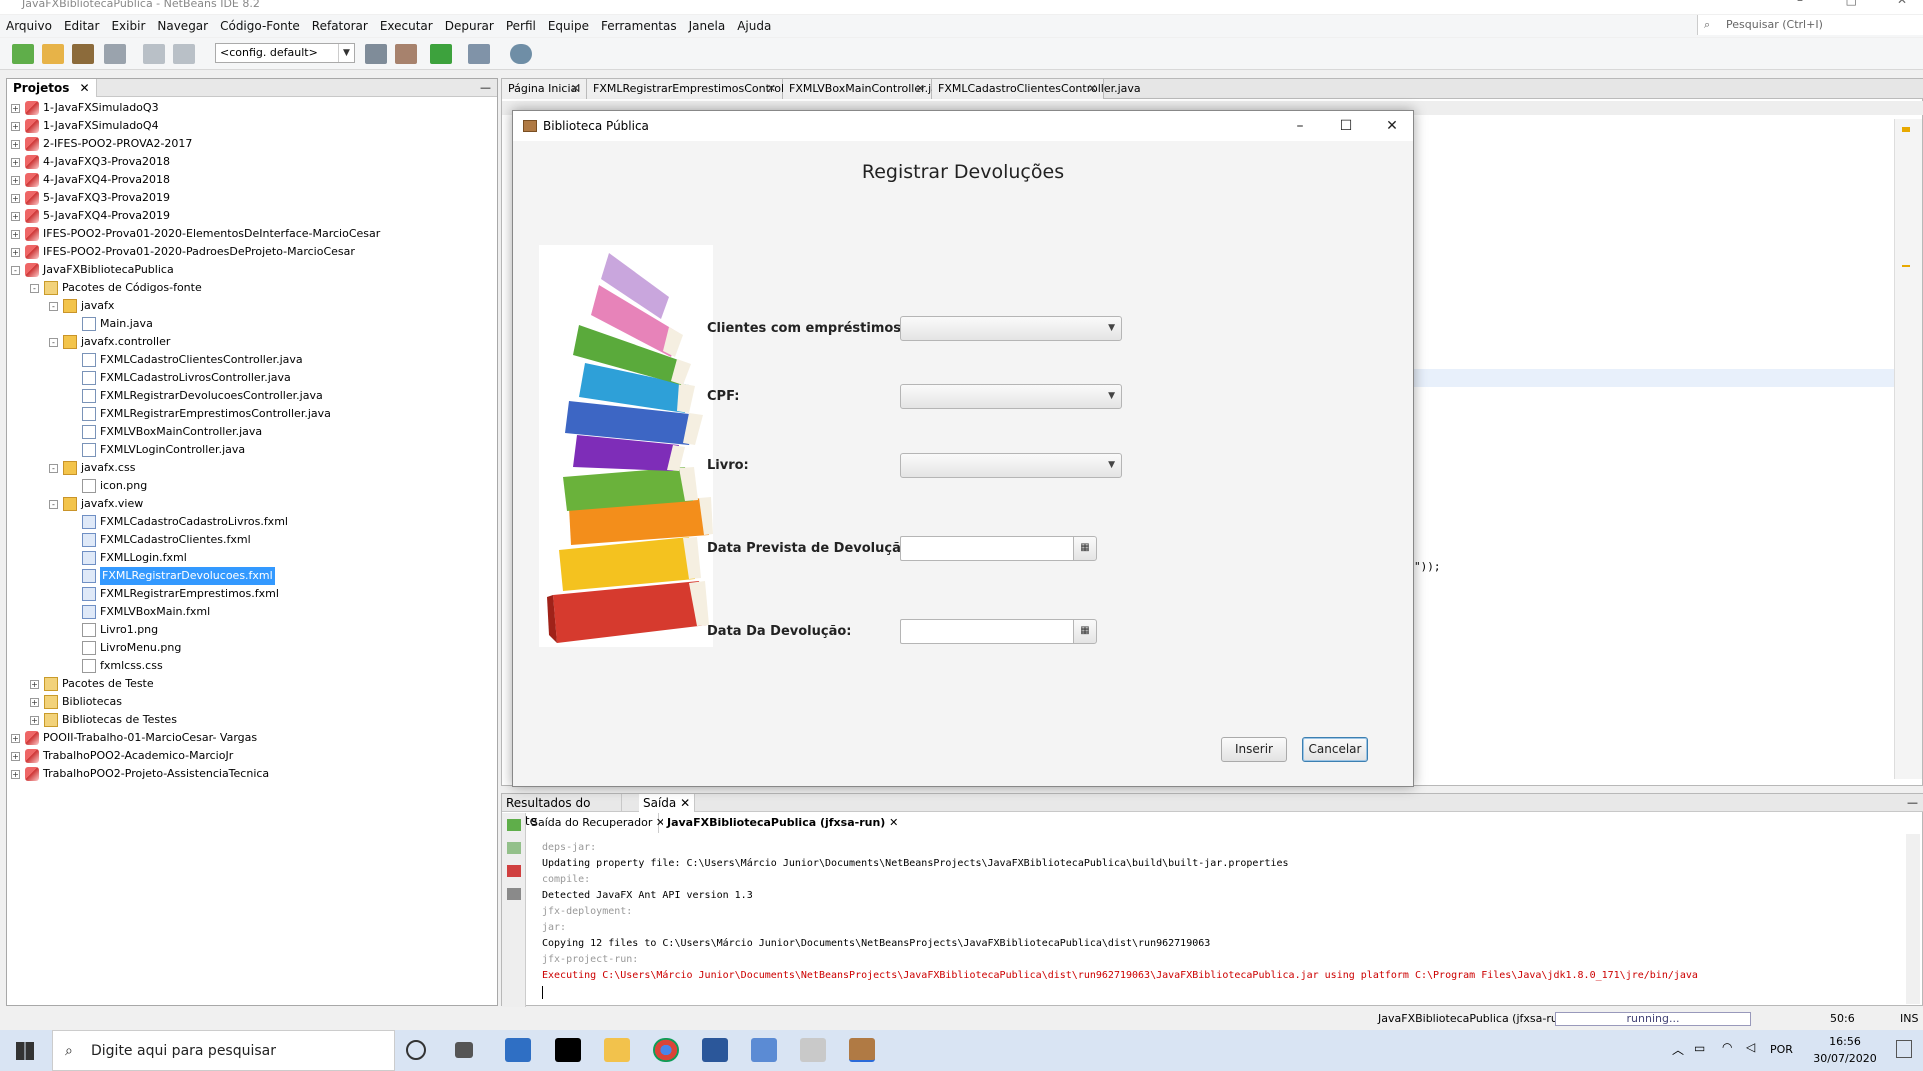 The image size is (1923, 1071). What do you see at coordinates (1845, 1050) in the screenshot?
I see `clock: 16:56 30/07/2020` at bounding box center [1845, 1050].